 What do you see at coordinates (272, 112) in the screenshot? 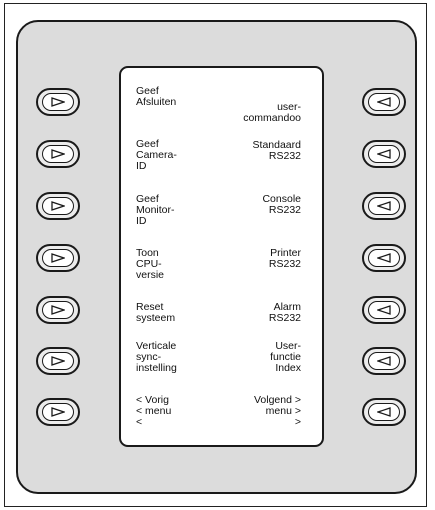
I see `right-label-1: user- commandoo` at bounding box center [272, 112].